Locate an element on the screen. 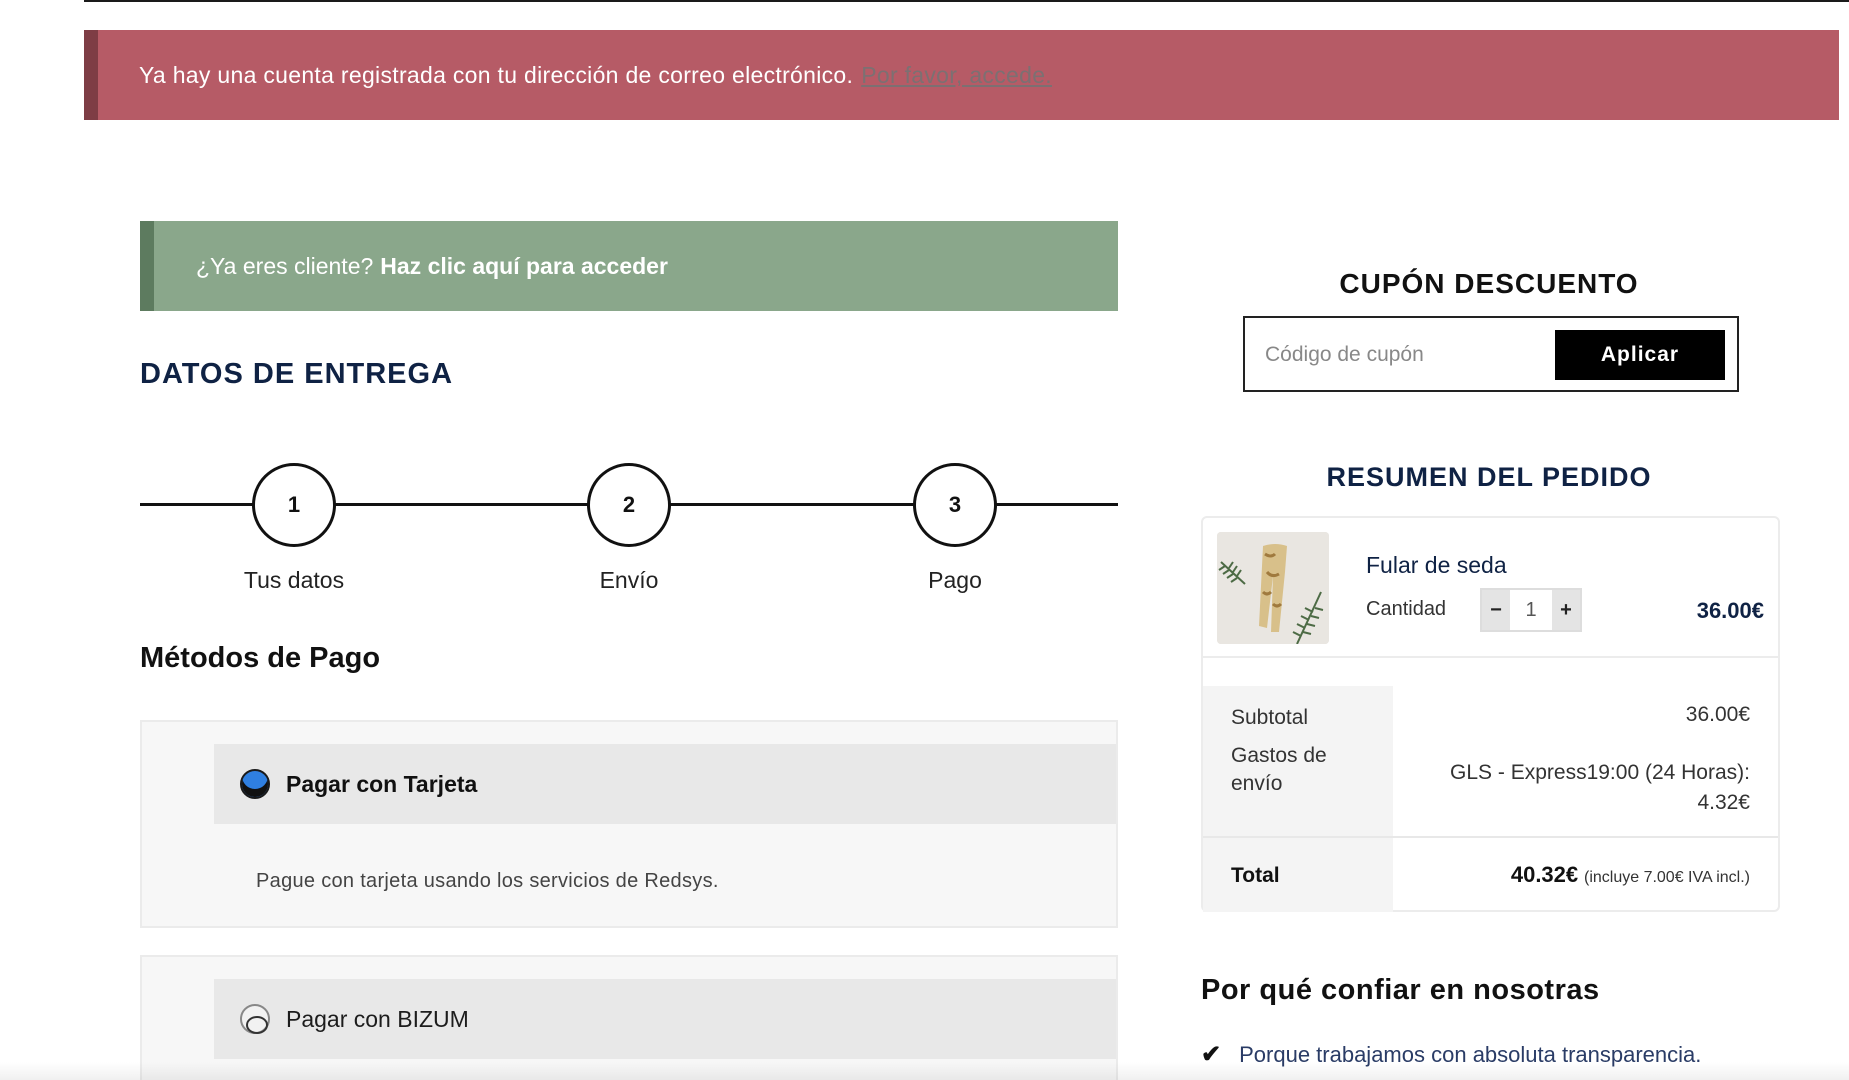 This screenshot has height=1080, width=1849. order-summary-title: RESUMEN DEL PEDIDO is located at coordinates (1489, 477).